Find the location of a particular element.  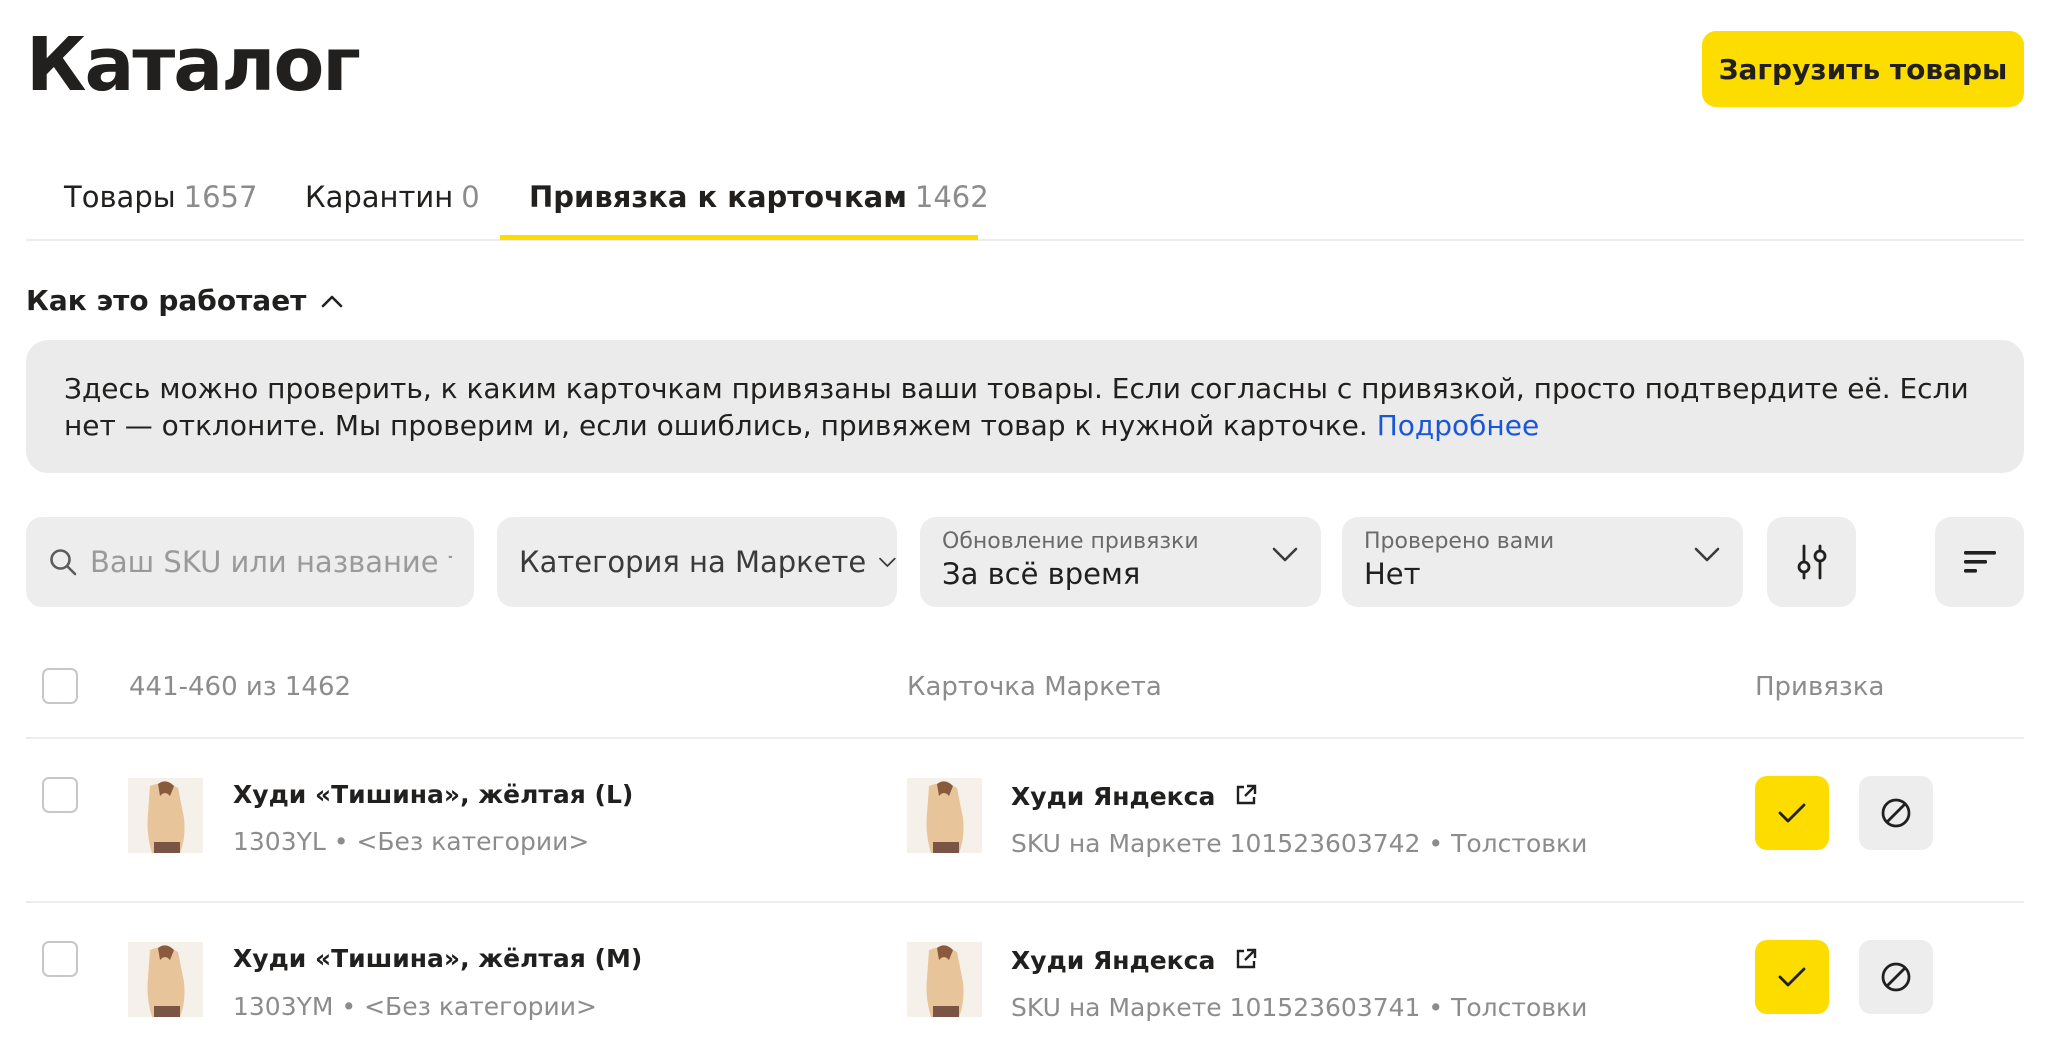

how-it-works-toggle: Как это работает is located at coordinates (185, 300).